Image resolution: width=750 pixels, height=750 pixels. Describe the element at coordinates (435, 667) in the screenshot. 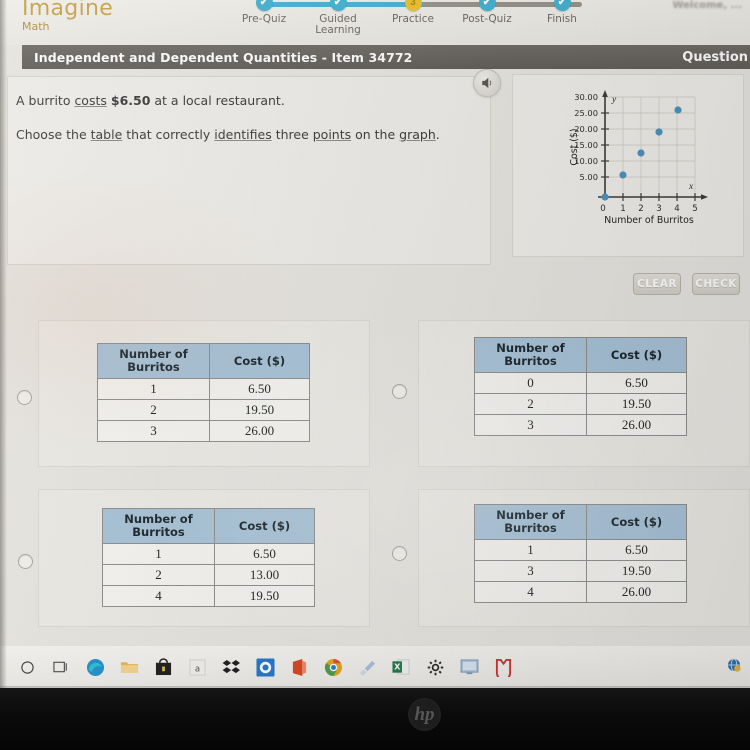

I see `settings-gear-icon` at that location.